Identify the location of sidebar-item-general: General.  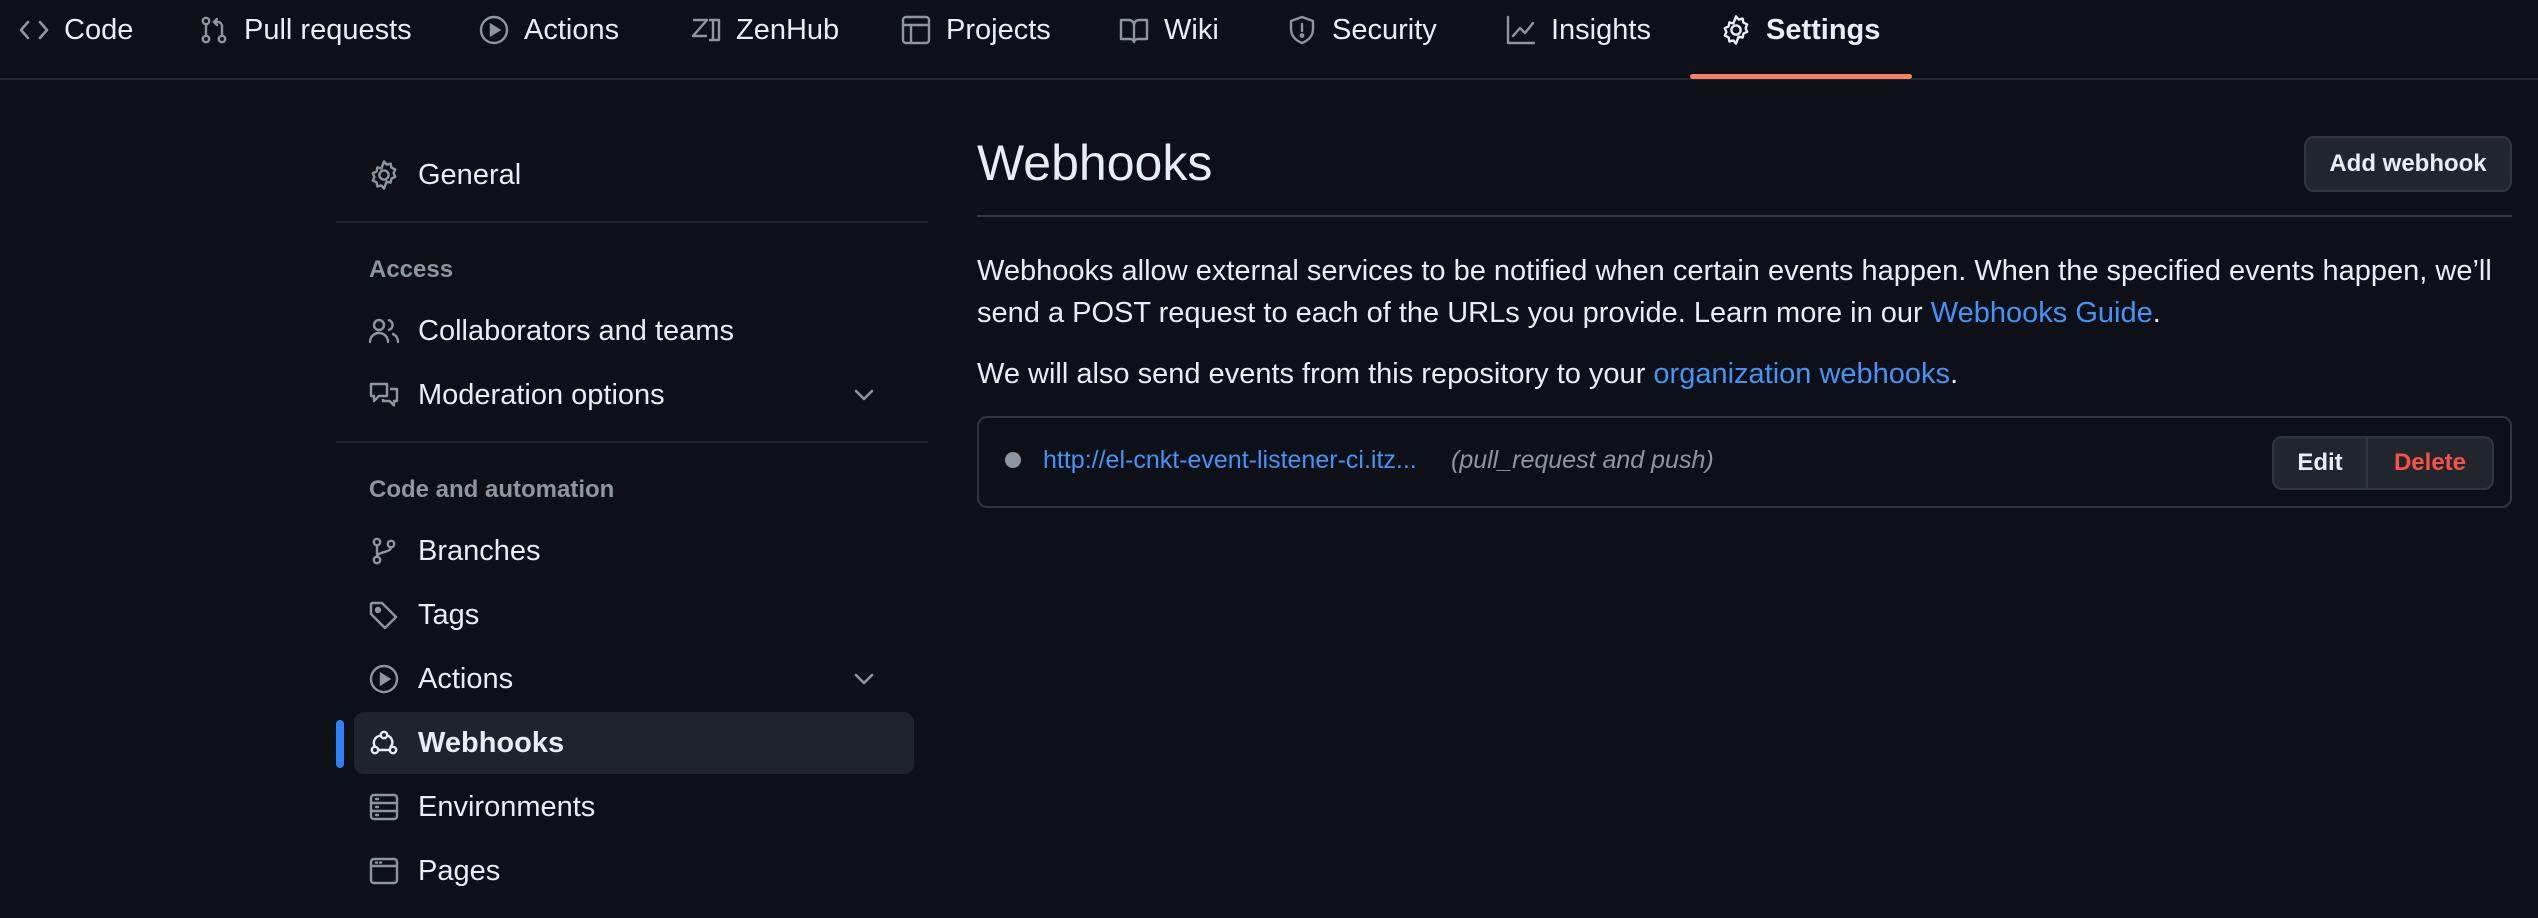
(634, 175).